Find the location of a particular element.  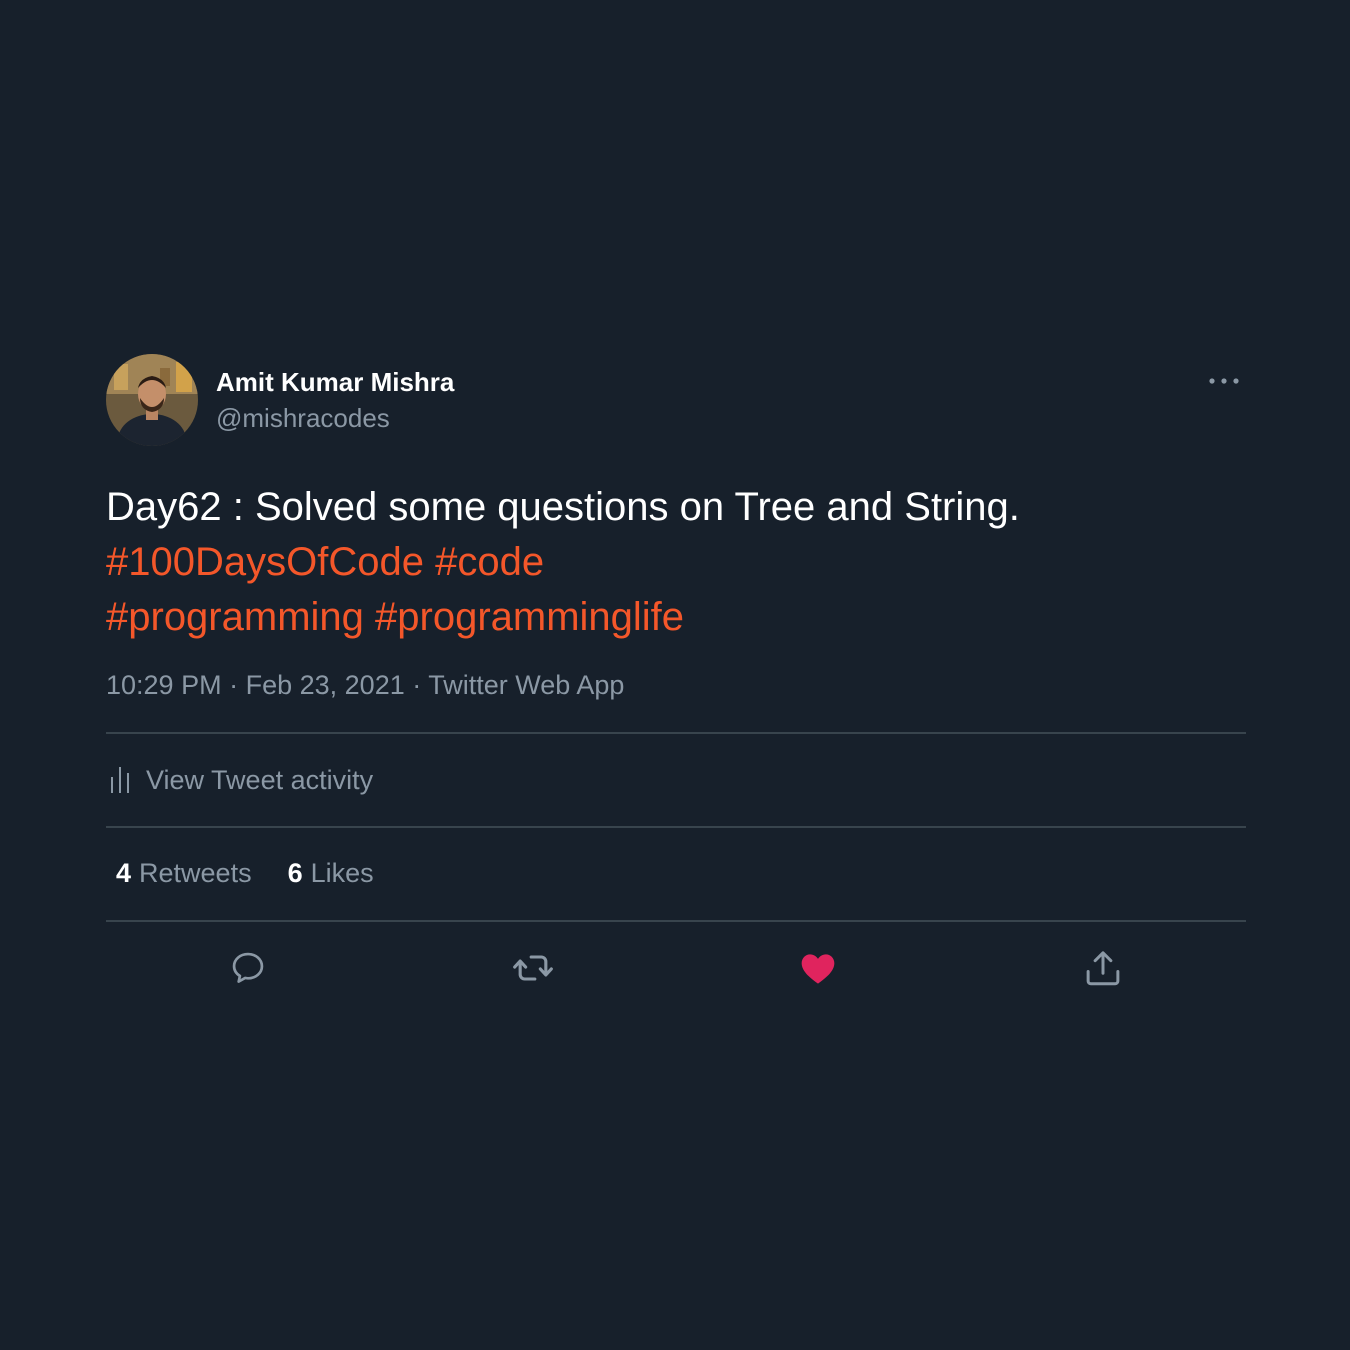

retweets-label: Retweets is located at coordinates (195, 873).